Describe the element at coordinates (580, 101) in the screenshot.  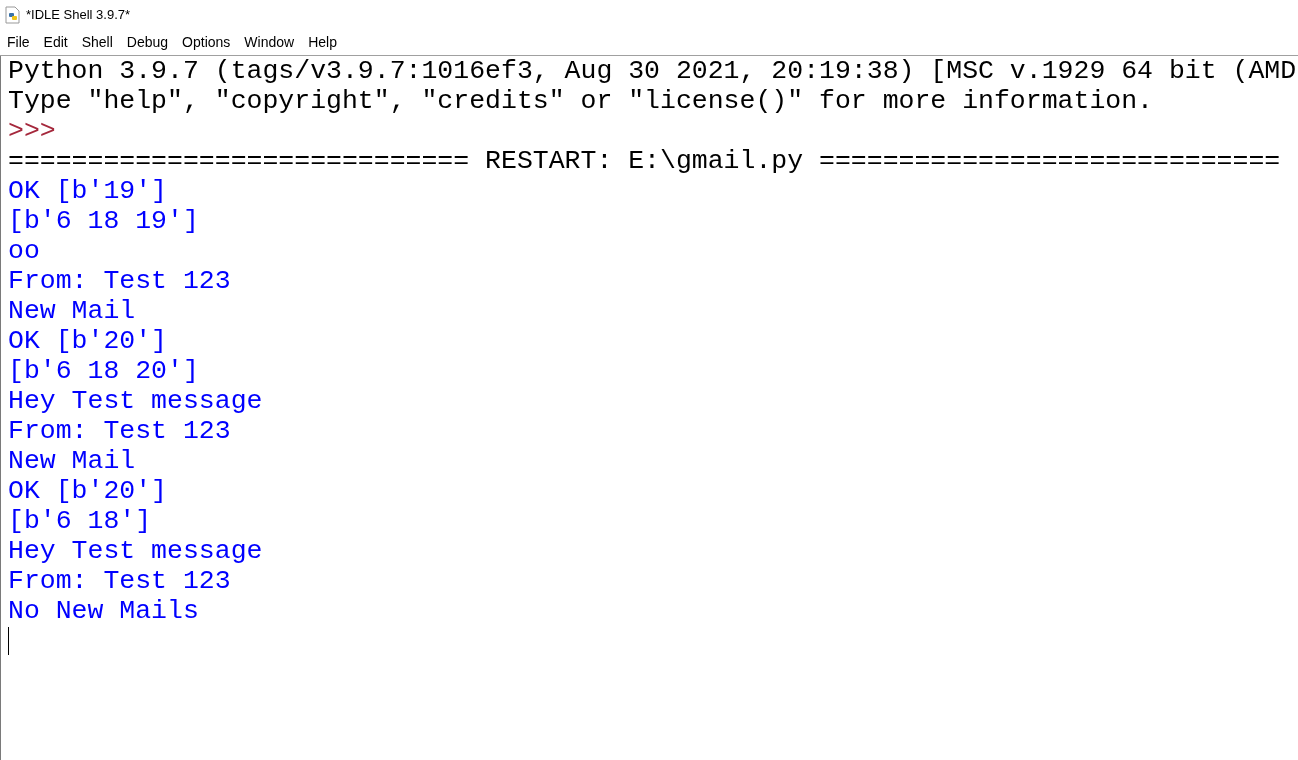
I see `console-line: Type "help", "copyright", "credits" or "license()" for more information.` at that location.